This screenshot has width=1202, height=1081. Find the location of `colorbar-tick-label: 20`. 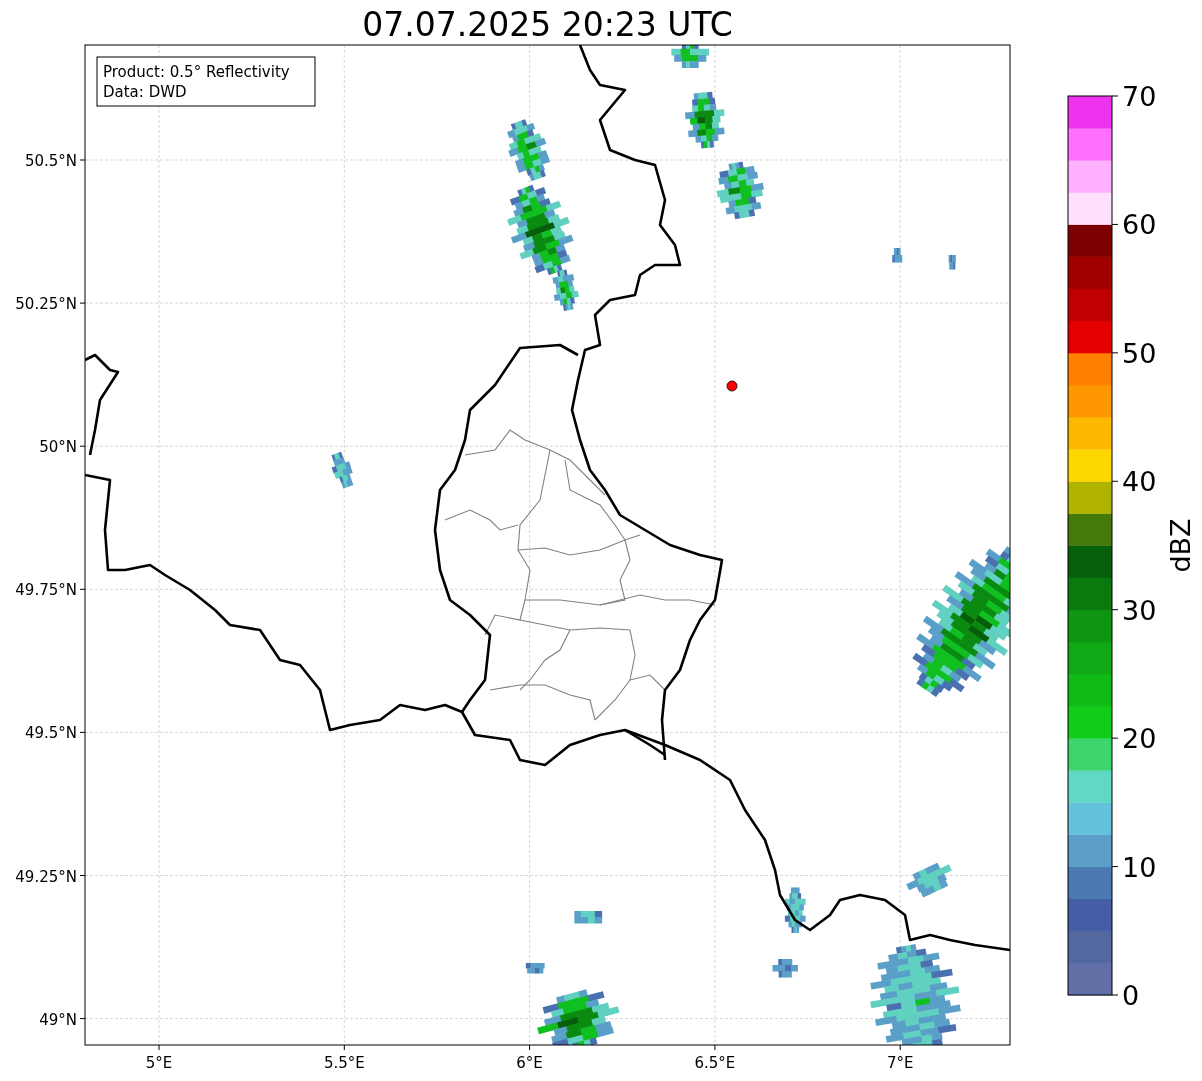

colorbar-tick-label: 20 is located at coordinates (1139, 739).